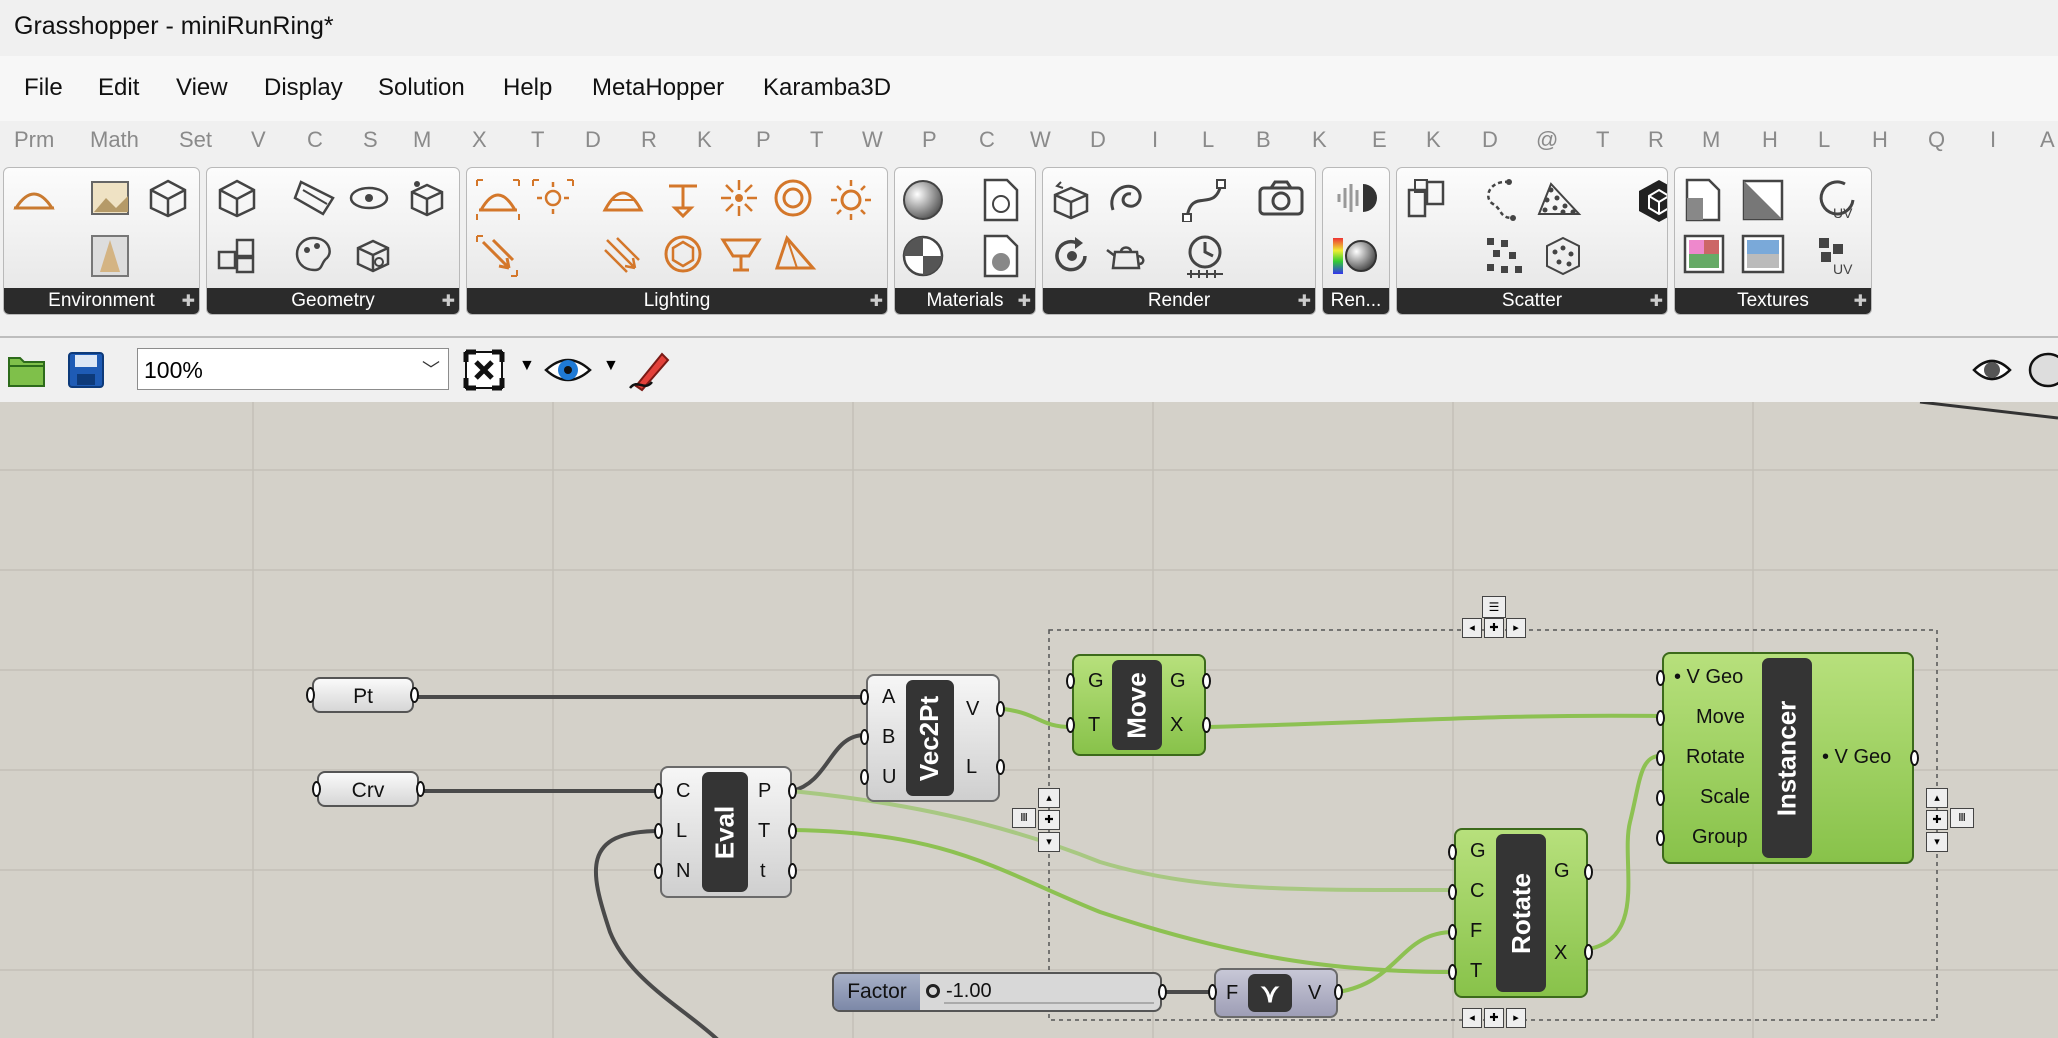 The height and width of the screenshot is (1038, 2058). Describe the element at coordinates (1521, 913) in the screenshot. I see `rotate-component: G C F T Rotate G X` at that location.